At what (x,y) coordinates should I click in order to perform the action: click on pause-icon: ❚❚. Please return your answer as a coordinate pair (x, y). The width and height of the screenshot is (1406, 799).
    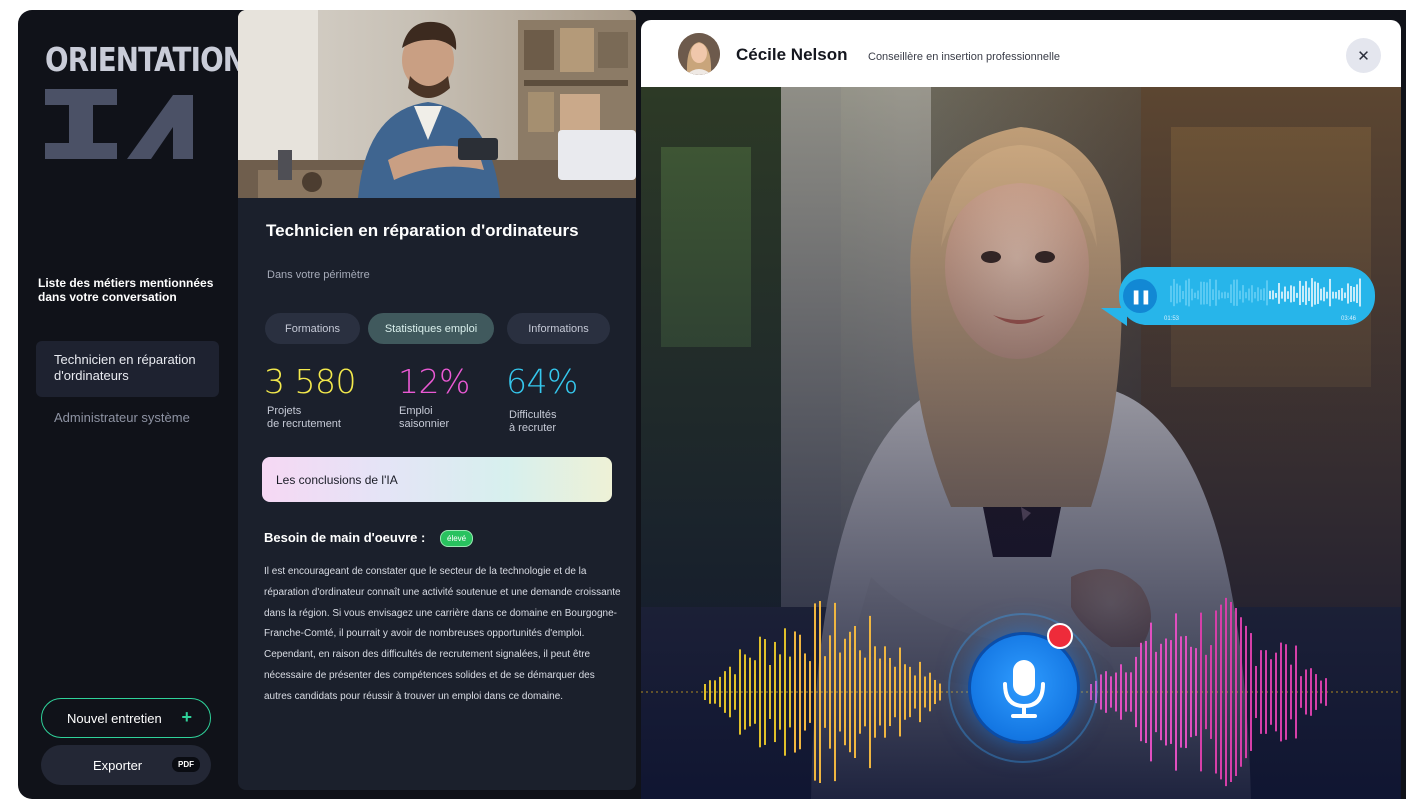
    Looking at the image, I should click on (1140, 296).